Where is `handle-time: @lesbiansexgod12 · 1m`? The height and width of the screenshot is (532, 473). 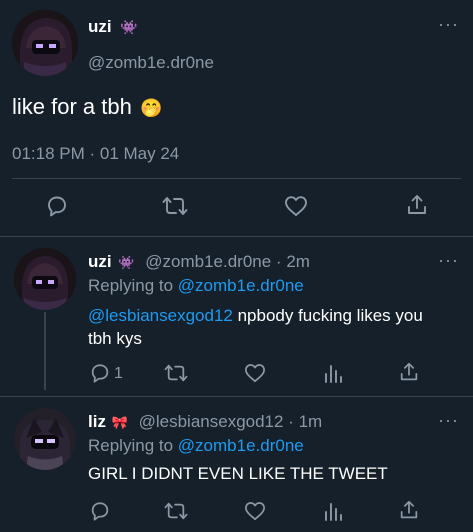 handle-time: @lesbiansexgod12 · 1m is located at coordinates (231, 421).